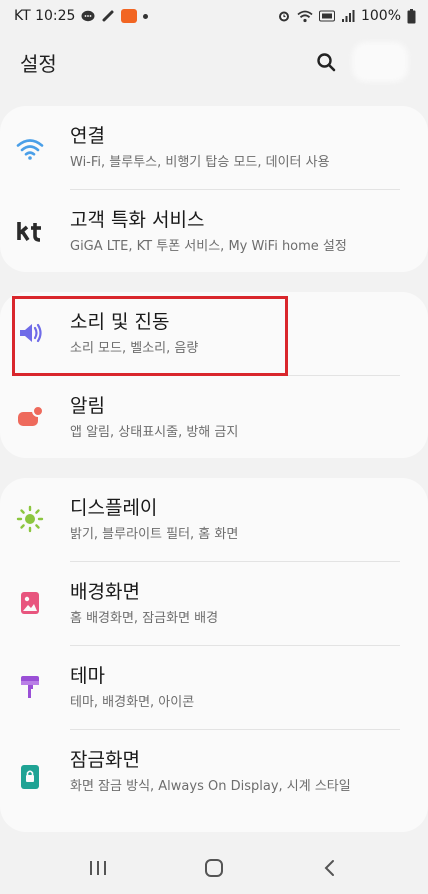  Describe the element at coordinates (120, 322) in the screenshot. I see `item-title: 소리 및 진동` at that location.